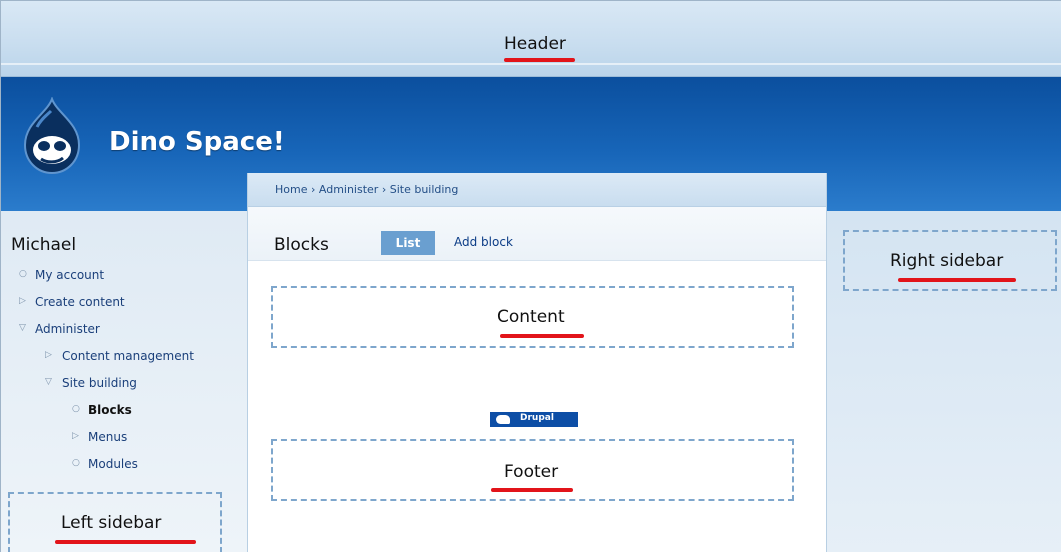 The image size is (1061, 552). Describe the element at coordinates (408, 243) in the screenshot. I see `tab-list: List` at that location.